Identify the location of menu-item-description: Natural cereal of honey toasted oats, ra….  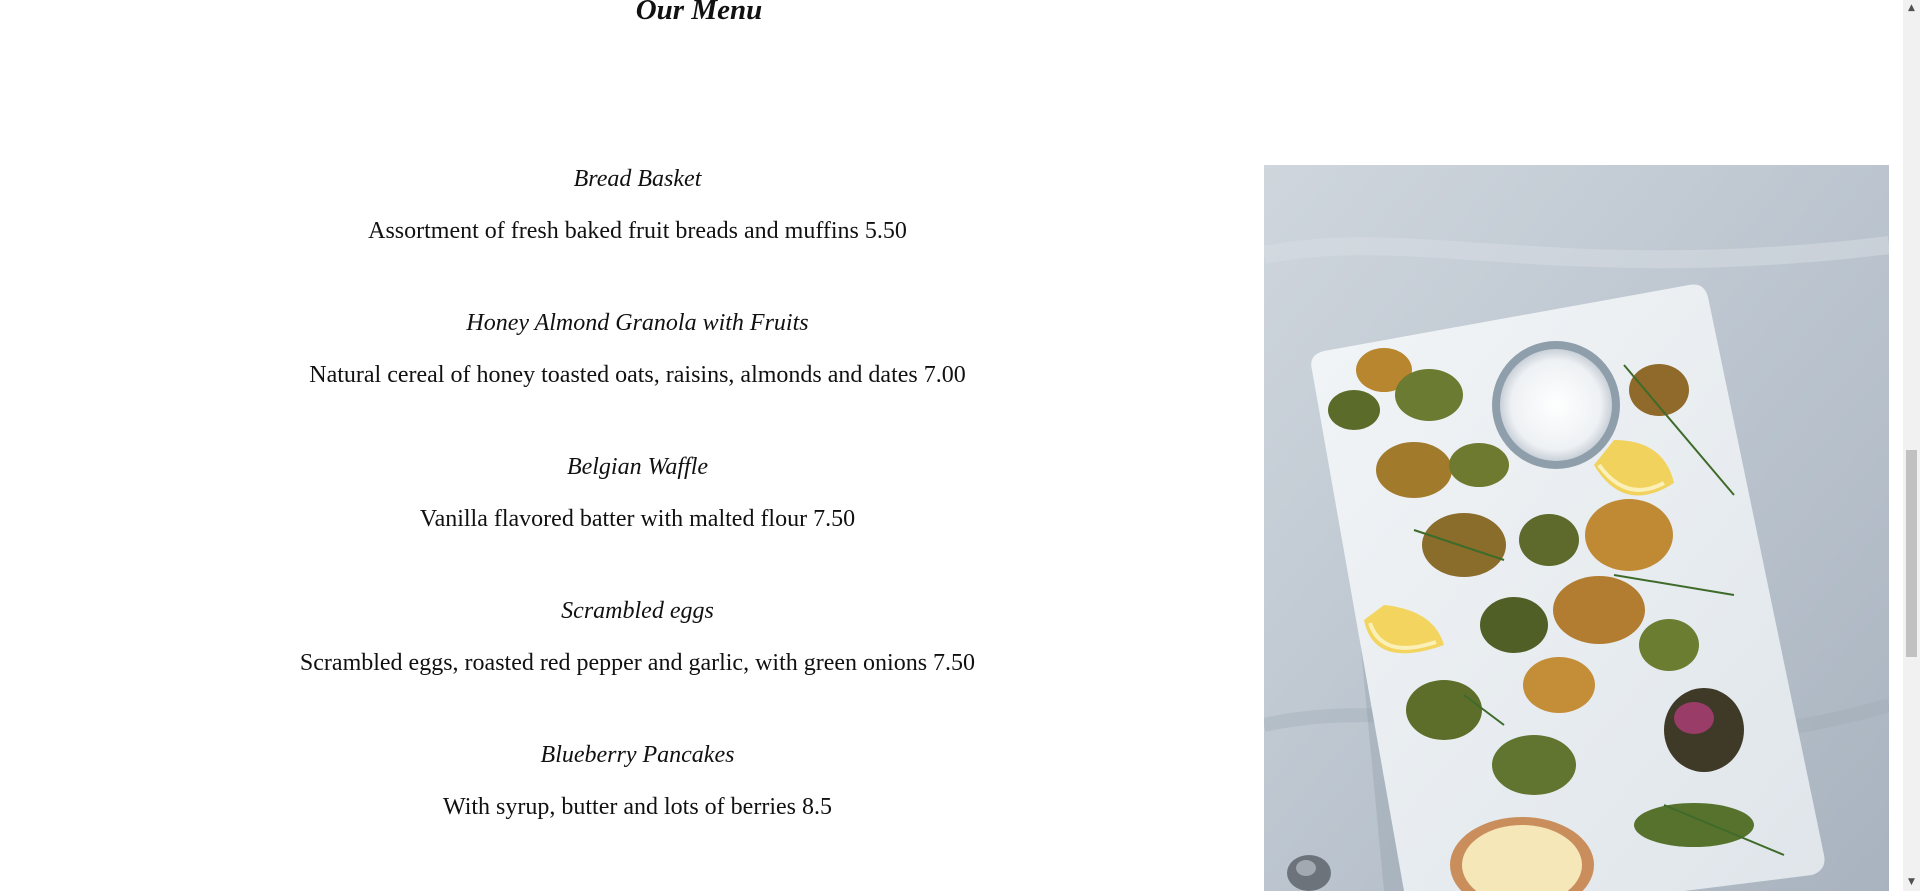
(637, 375).